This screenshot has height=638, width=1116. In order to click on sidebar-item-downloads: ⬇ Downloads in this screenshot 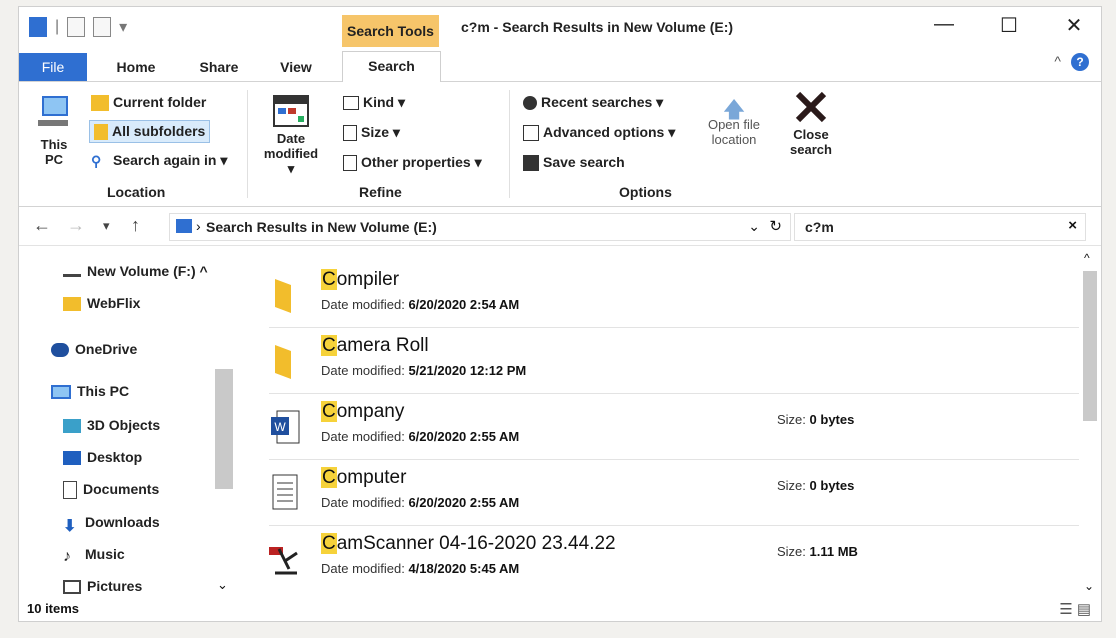, I will do `click(111, 524)`.